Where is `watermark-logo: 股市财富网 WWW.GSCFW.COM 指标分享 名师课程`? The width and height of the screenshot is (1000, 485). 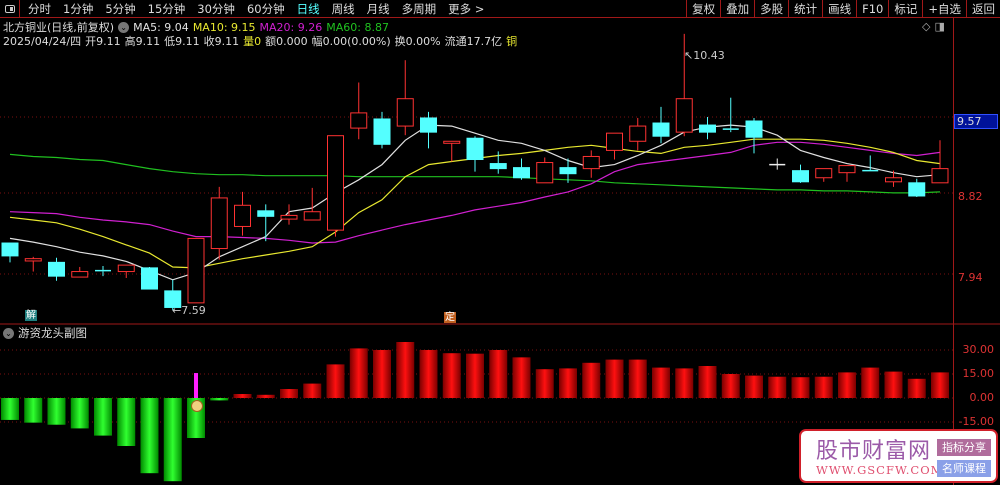 watermark-logo: 股市财富网 WWW.GSCFW.COM 指标分享 名师课程 is located at coordinates (898, 456).